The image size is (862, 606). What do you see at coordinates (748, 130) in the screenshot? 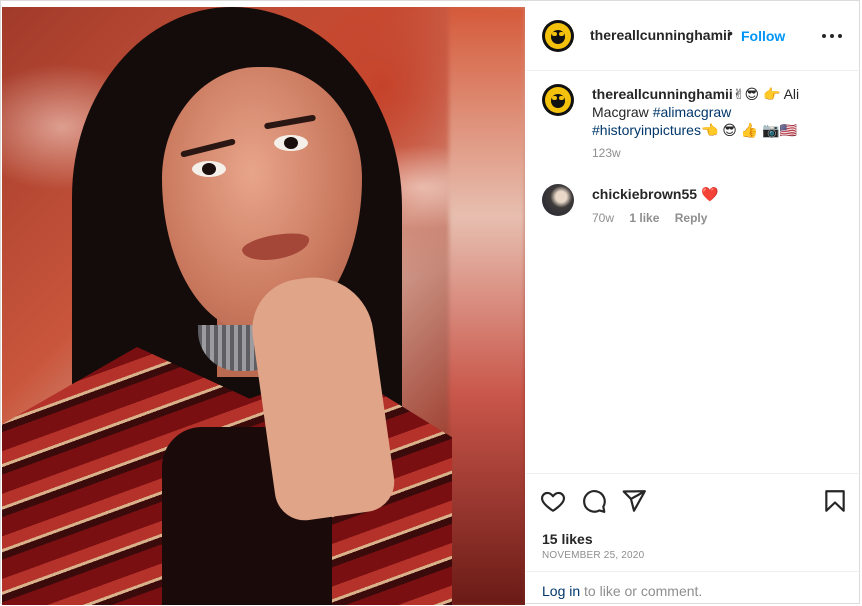
I see `caption-emoji: 👈 😎 👍 📷🇺🇸` at bounding box center [748, 130].